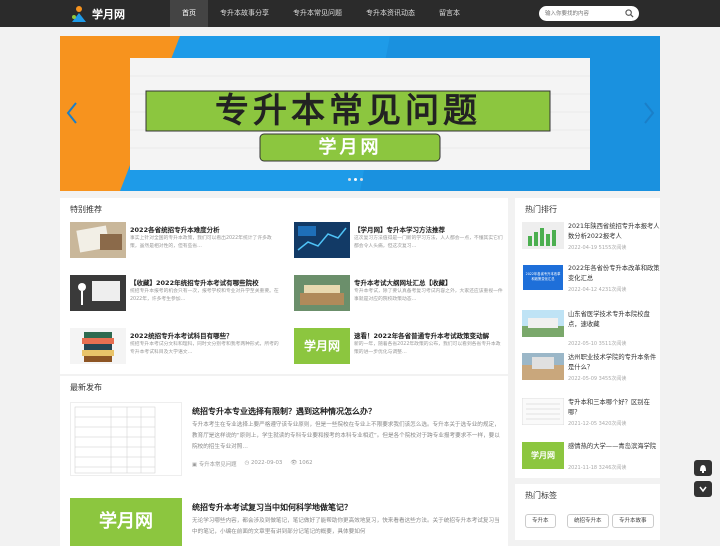 This screenshot has height=546, width=720. I want to click on site-logo: 学月网, so click(97, 13).